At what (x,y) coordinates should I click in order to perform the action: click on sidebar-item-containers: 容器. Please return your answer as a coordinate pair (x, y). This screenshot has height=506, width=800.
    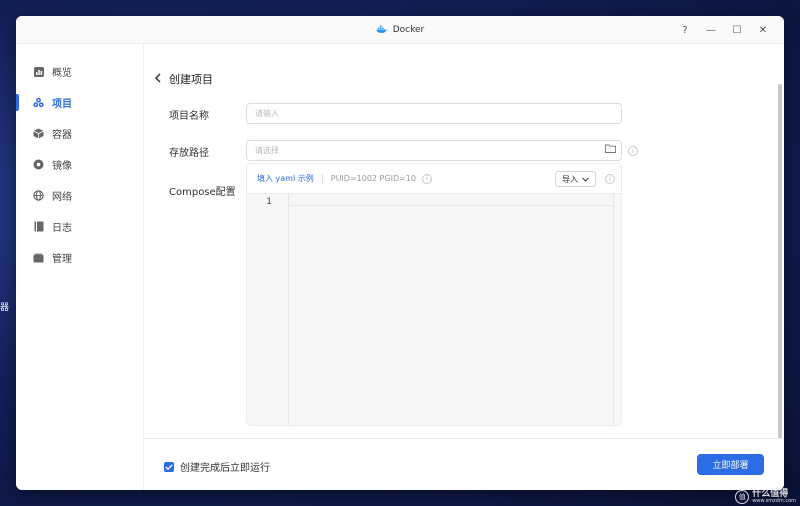
    Looking at the image, I should click on (79, 133).